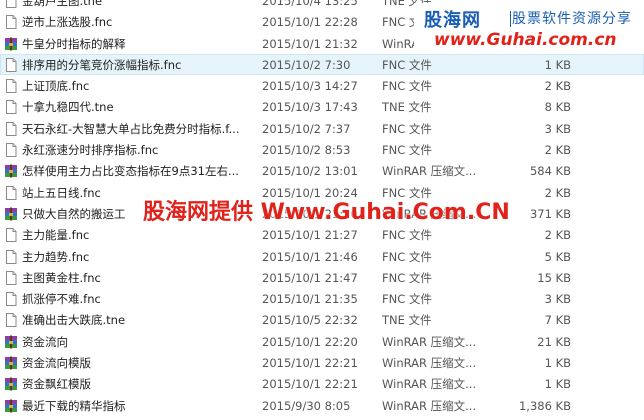  I want to click on file-row: 资金流向 2015/10/1 22:20 WinRAR 压缩文... 21 KB, so click(322, 341).